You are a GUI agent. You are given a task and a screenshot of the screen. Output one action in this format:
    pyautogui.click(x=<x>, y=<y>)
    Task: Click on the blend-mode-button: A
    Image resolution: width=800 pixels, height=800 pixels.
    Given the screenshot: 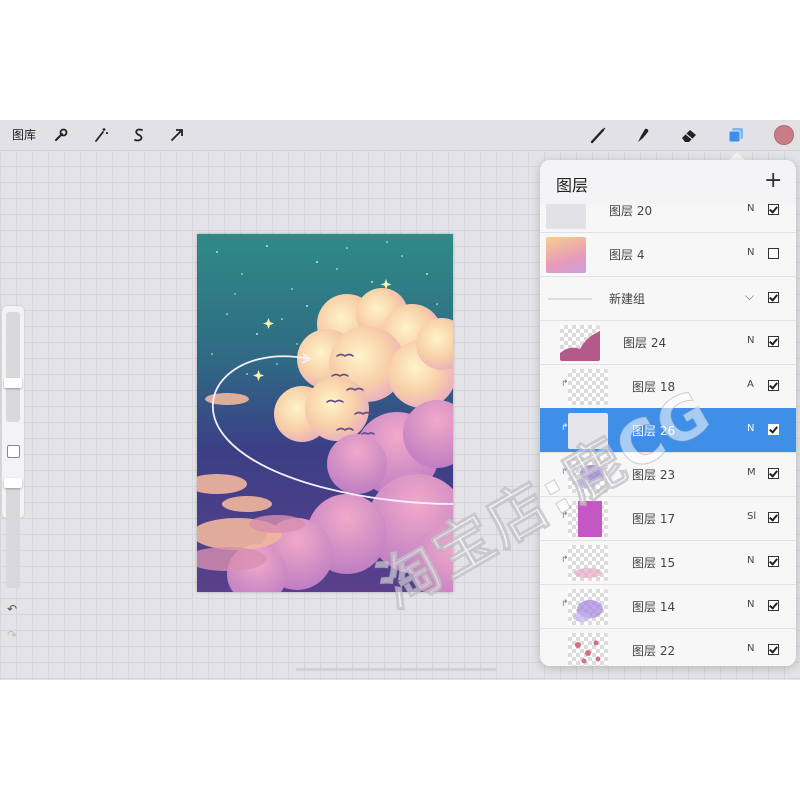 What is the action you would take?
    pyautogui.click(x=750, y=384)
    